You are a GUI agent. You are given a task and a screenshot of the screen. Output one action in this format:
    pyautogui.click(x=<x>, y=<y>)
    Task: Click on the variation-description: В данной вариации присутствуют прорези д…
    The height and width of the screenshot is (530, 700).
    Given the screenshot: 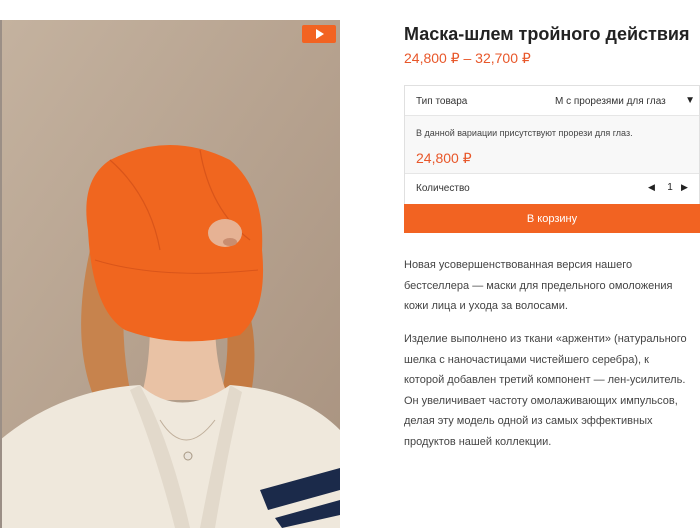 What is the action you would take?
    pyautogui.click(x=524, y=133)
    